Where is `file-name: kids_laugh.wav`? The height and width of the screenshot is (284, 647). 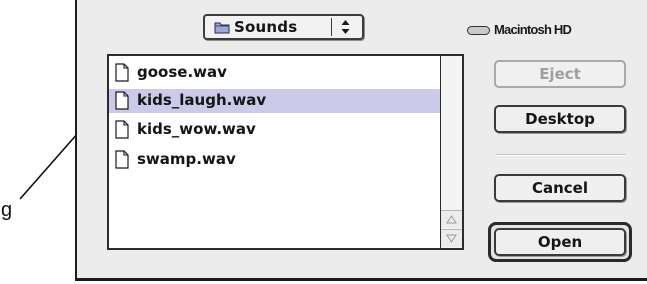
file-name: kids_laugh.wav is located at coordinates (202, 100).